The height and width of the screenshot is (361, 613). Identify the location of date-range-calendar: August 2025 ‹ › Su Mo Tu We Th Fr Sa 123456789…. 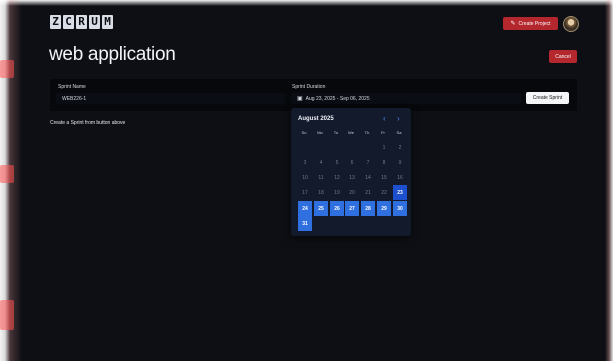
(351, 172).